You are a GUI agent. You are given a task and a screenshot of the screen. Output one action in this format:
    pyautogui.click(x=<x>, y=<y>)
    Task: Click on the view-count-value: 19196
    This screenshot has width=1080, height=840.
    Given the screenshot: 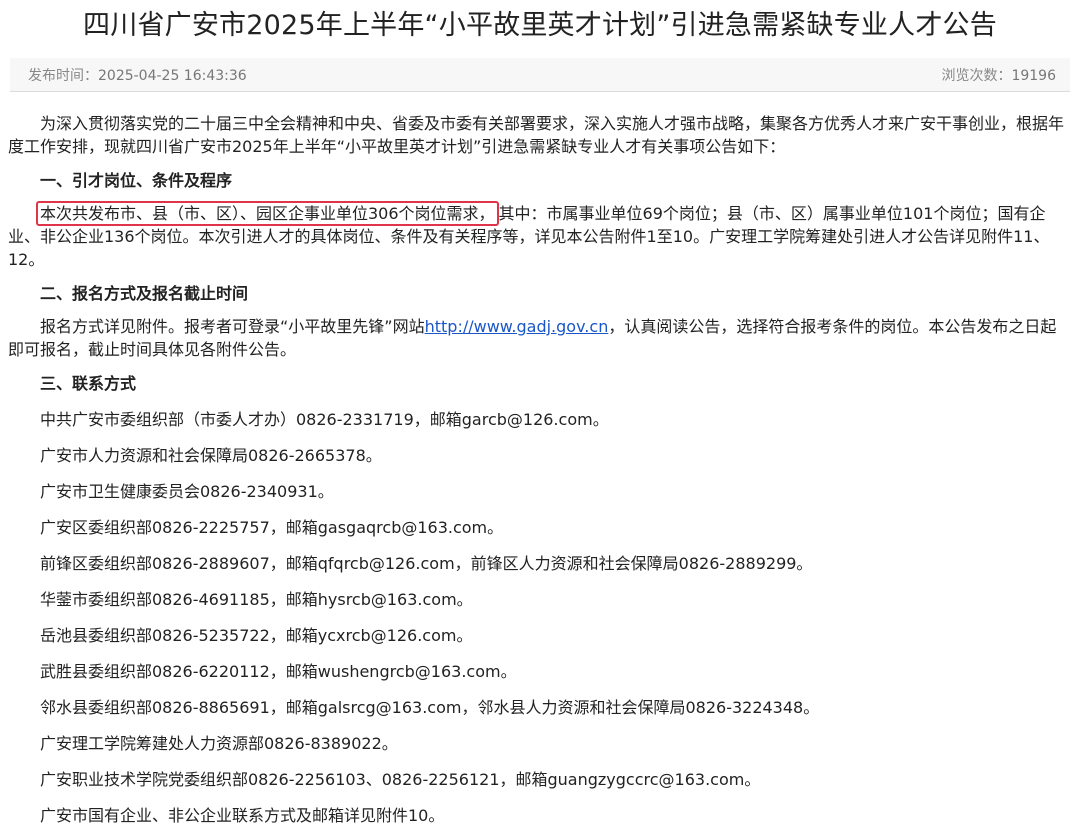 What is the action you would take?
    pyautogui.click(x=1033, y=76)
    